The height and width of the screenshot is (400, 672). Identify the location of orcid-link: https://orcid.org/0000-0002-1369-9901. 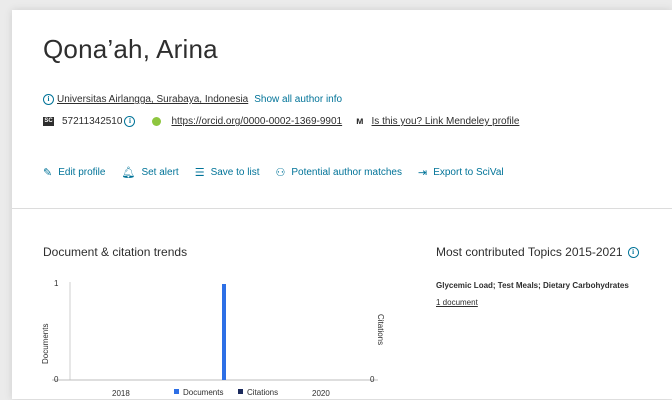
(256, 121).